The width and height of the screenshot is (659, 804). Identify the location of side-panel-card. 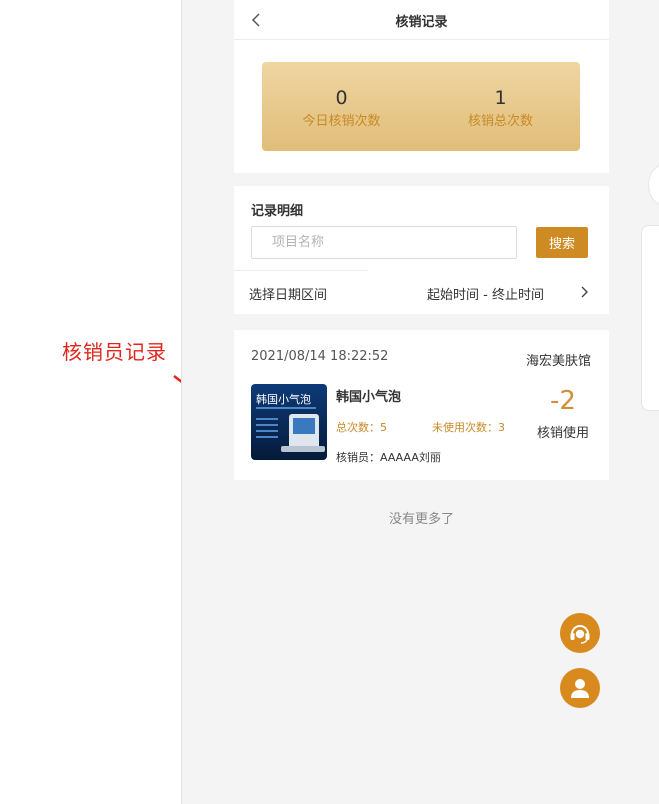
(650, 318).